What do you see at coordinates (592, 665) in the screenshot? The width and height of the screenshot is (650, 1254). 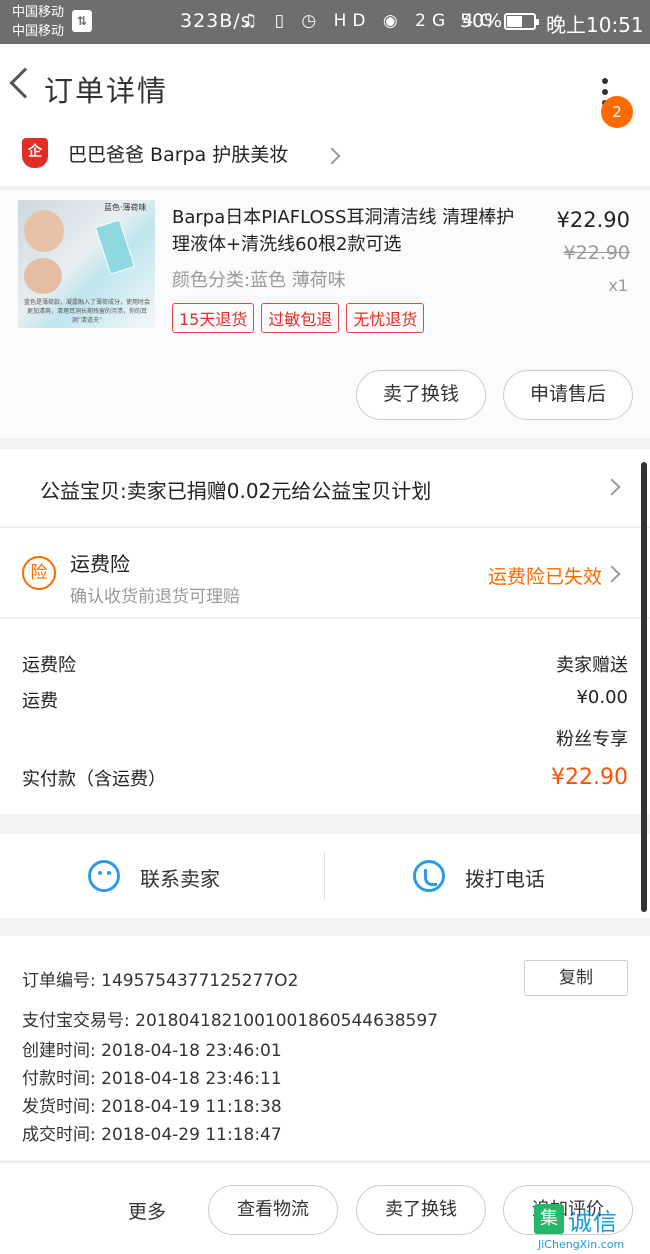 I see `summary-value: 卖家赠送` at bounding box center [592, 665].